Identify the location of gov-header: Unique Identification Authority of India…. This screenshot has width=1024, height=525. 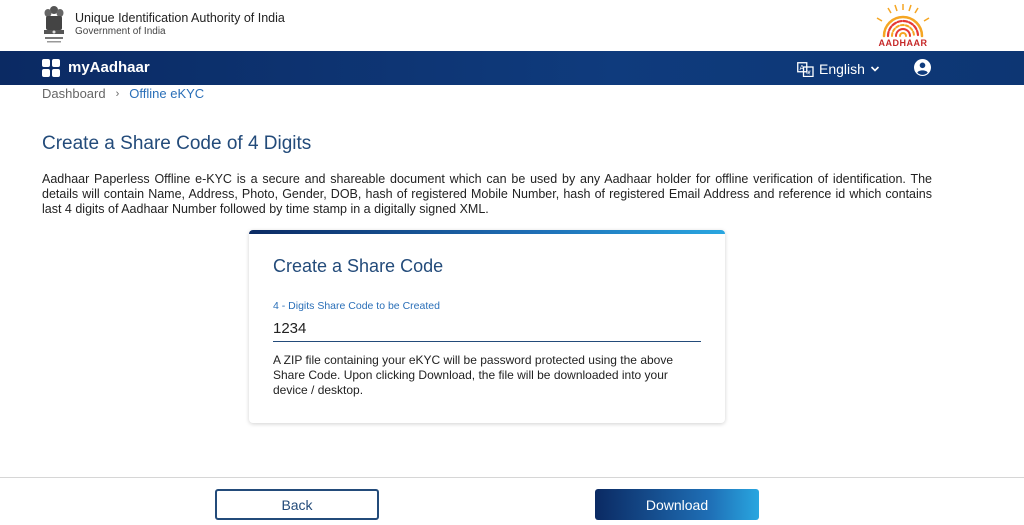
(512, 25).